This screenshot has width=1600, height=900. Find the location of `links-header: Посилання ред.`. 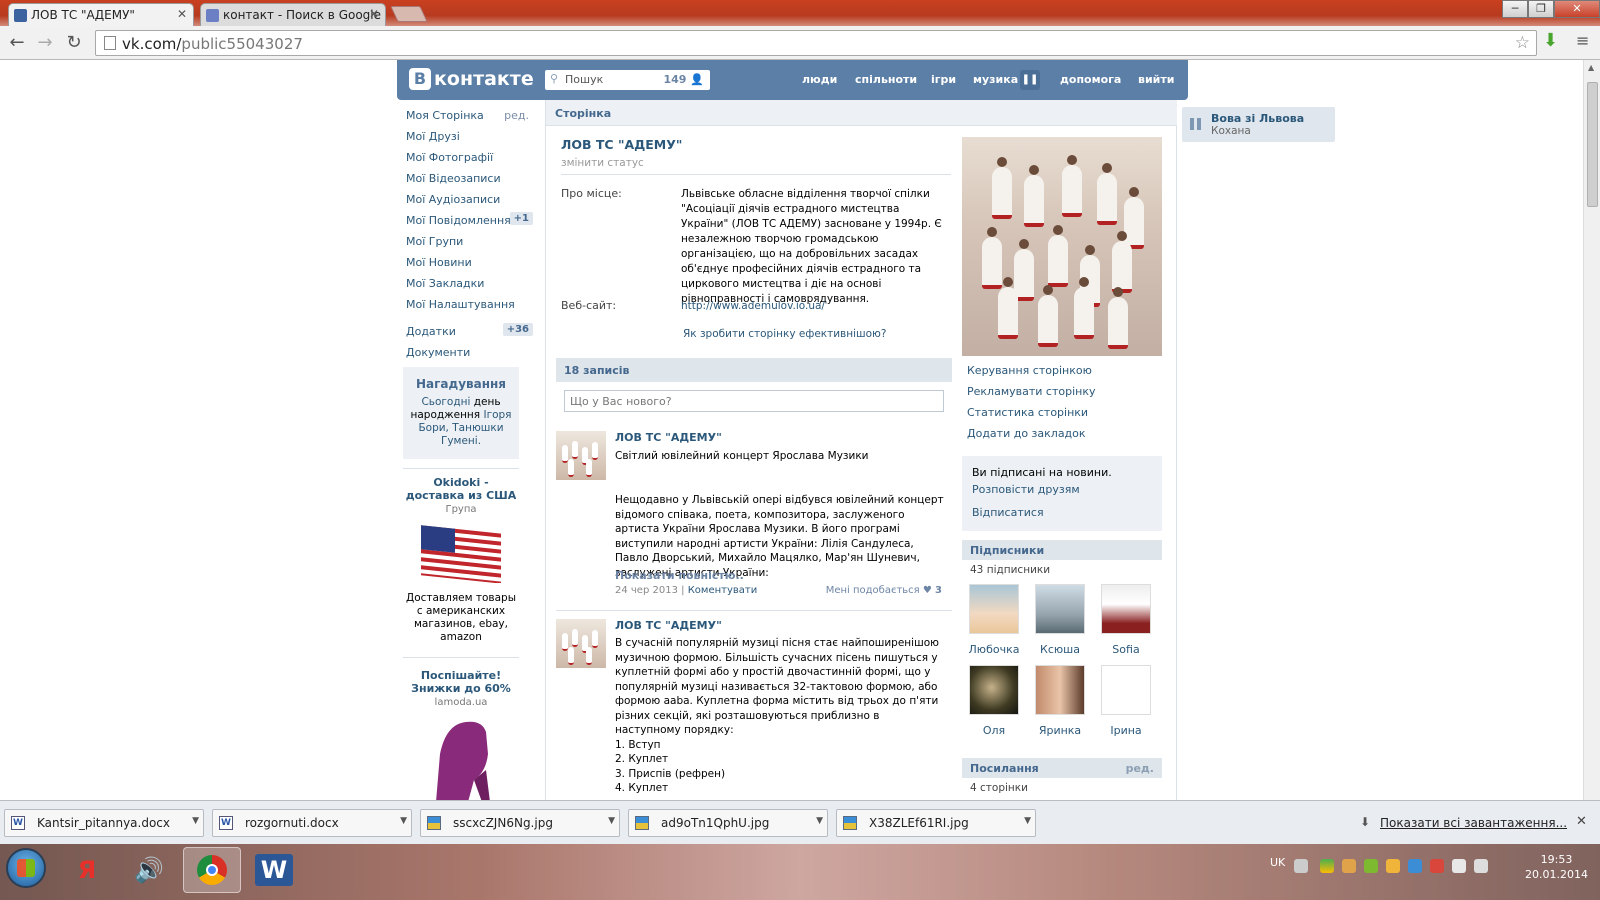

links-header: Посилання ред. is located at coordinates (1062, 768).